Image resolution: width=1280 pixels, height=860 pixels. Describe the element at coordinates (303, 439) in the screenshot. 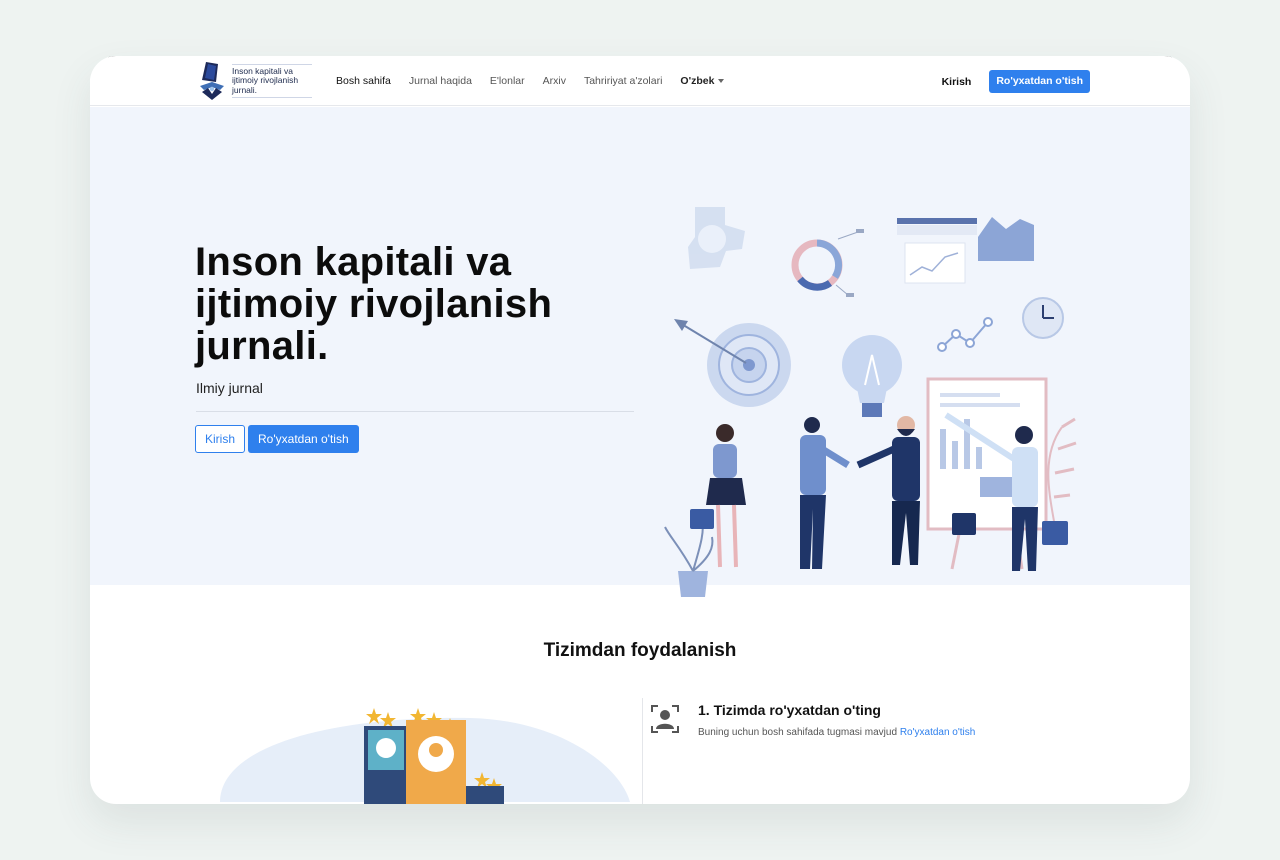

I see `hero-register-button: Ro'yxatdan o'tish` at that location.